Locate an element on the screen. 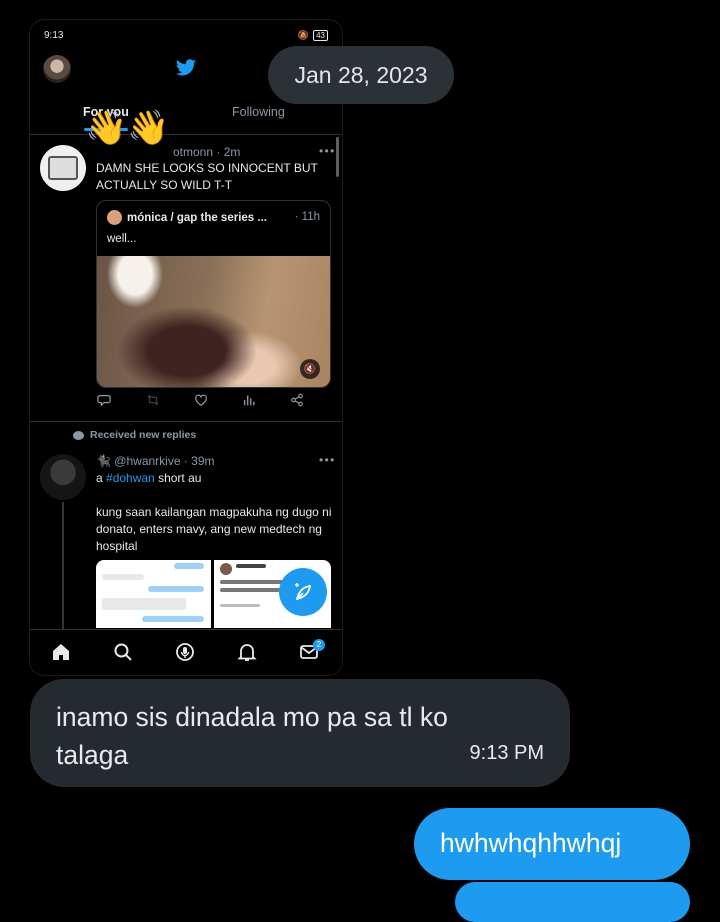 Image resolution: width=720 pixels, height=922 pixels. quoted-tweet-time: · 11h is located at coordinates (307, 217).